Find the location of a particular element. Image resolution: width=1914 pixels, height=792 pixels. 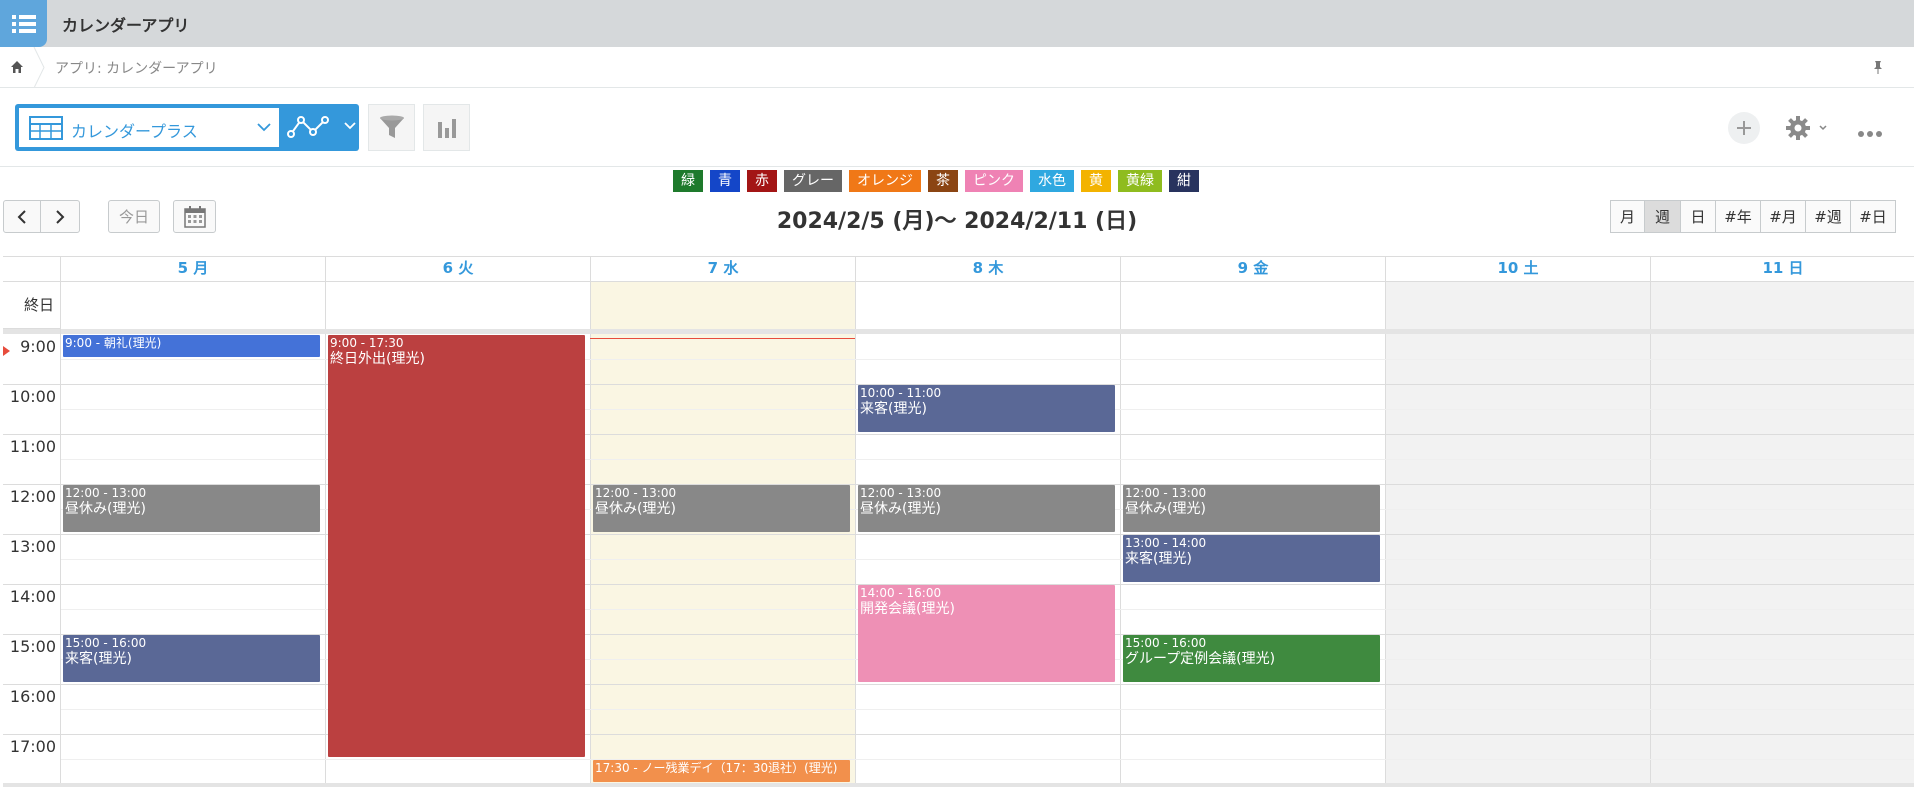

time-label: 16:00 is located at coordinates (32, 696).